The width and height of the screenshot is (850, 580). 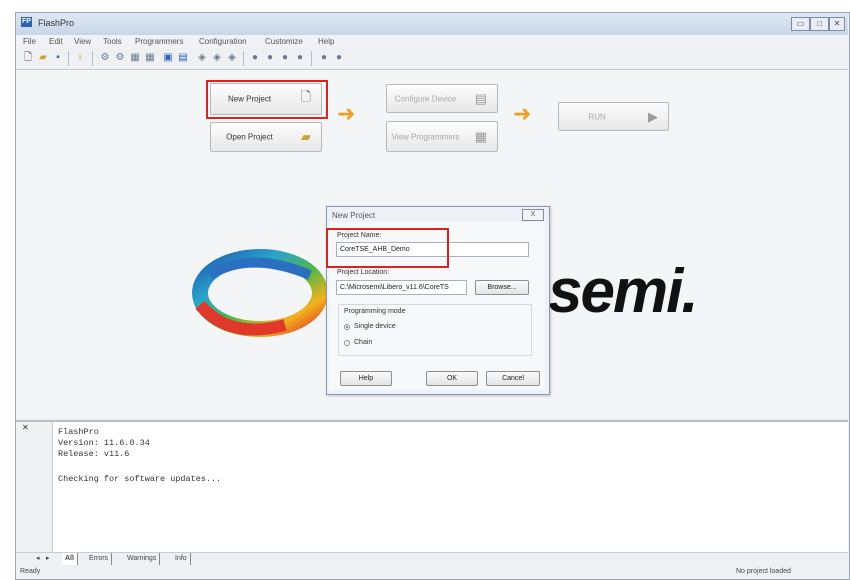 What do you see at coordinates (29, 41) in the screenshot?
I see `menu-file: File` at bounding box center [29, 41].